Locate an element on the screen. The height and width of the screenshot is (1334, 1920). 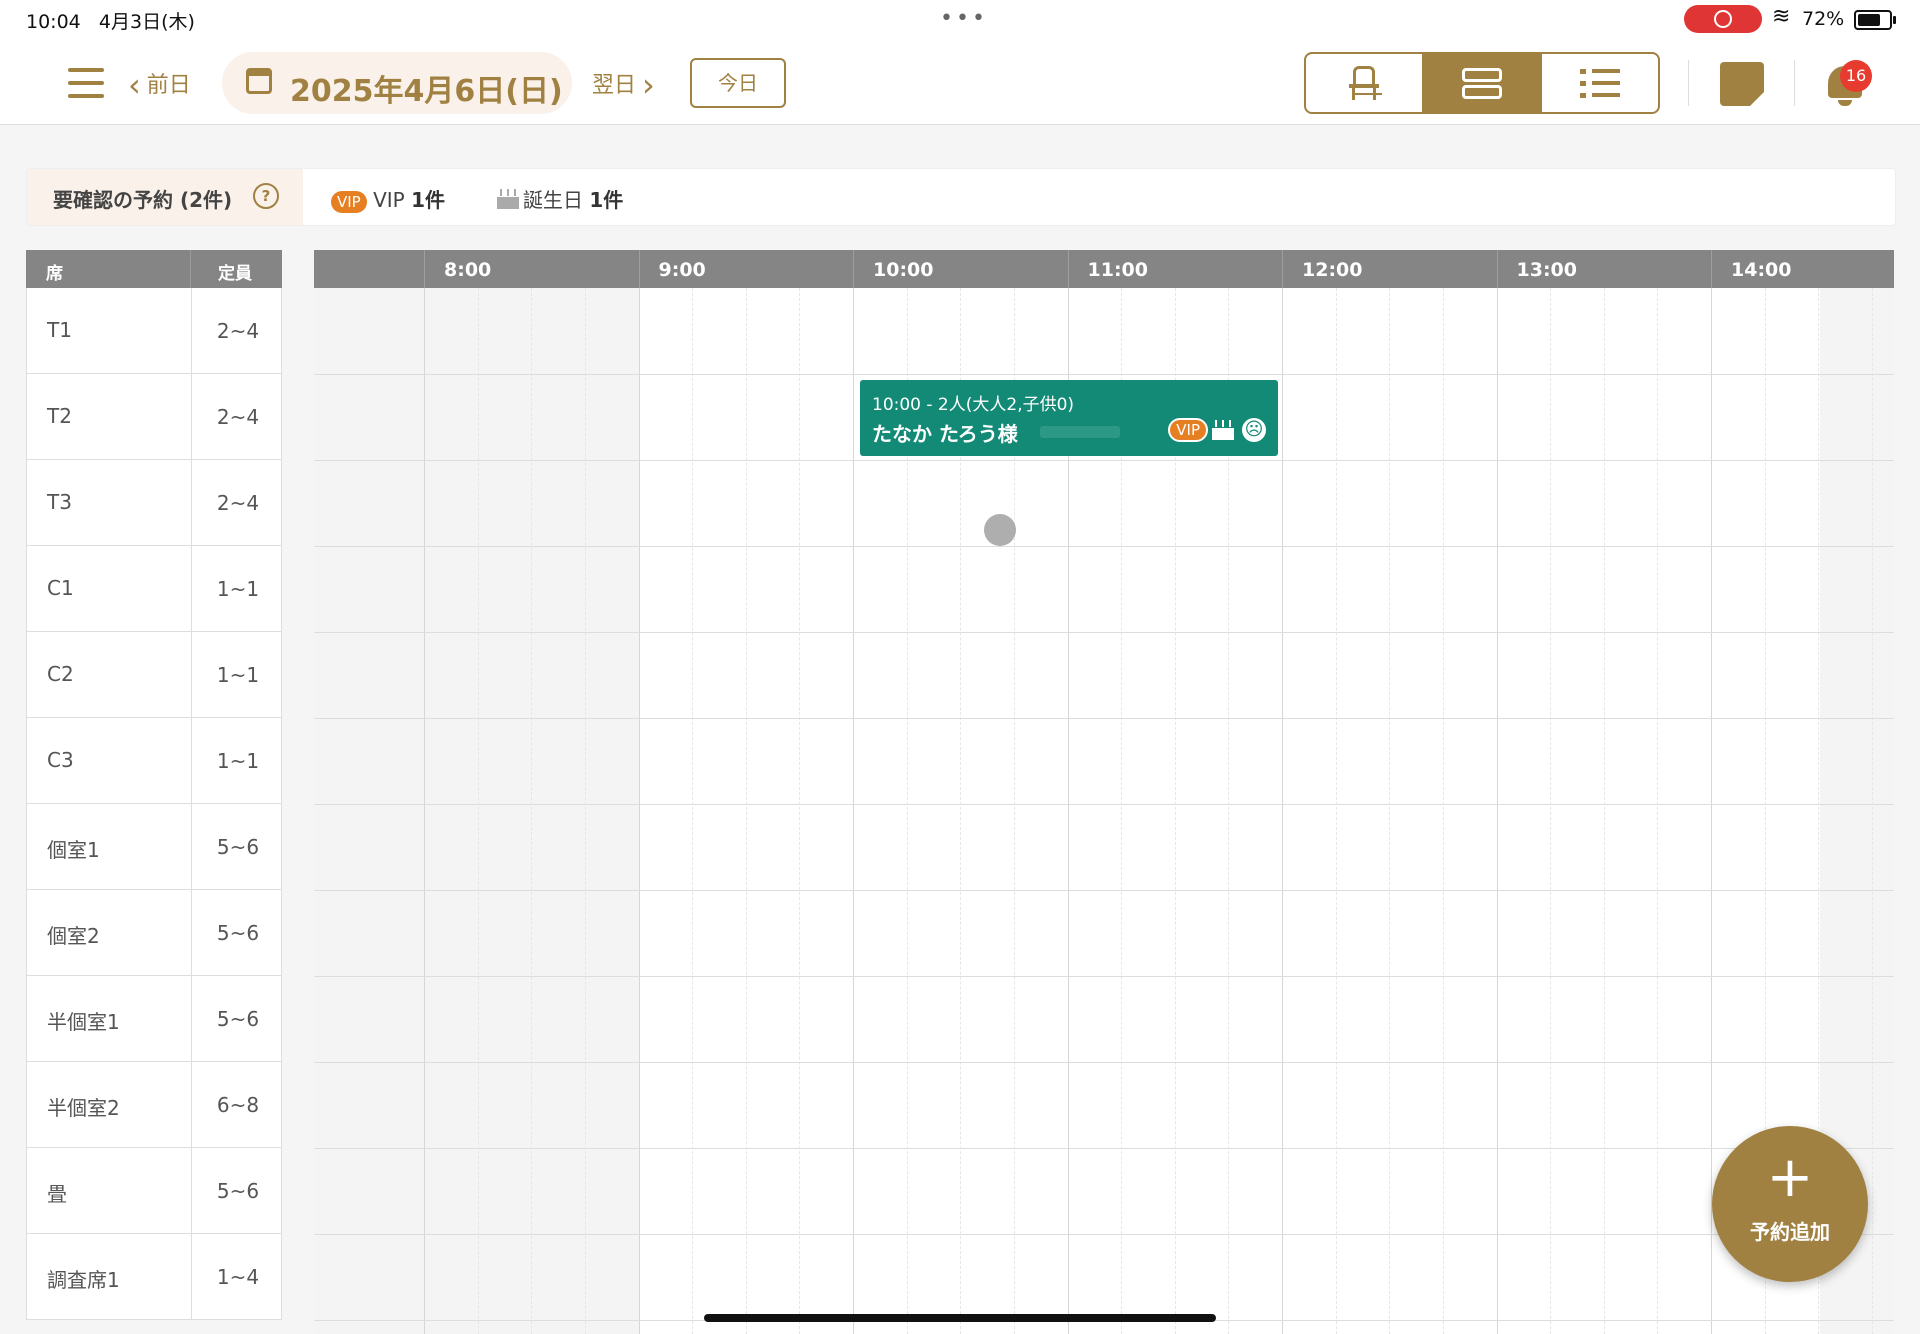
next-day-button: 翌日 › is located at coordinates (623, 85).